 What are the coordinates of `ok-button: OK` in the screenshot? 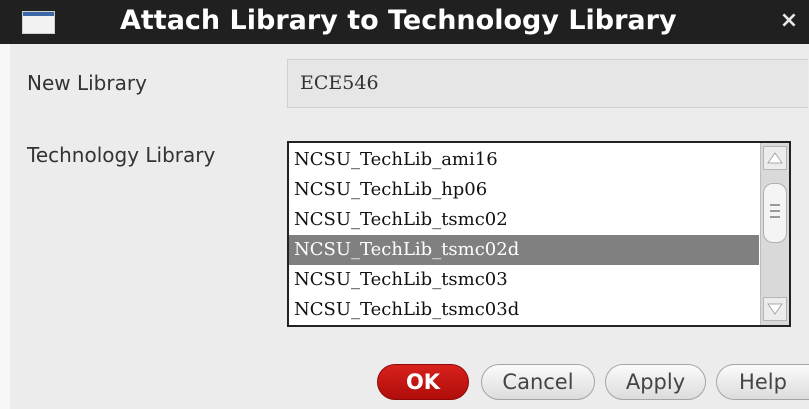 It's located at (423, 382).